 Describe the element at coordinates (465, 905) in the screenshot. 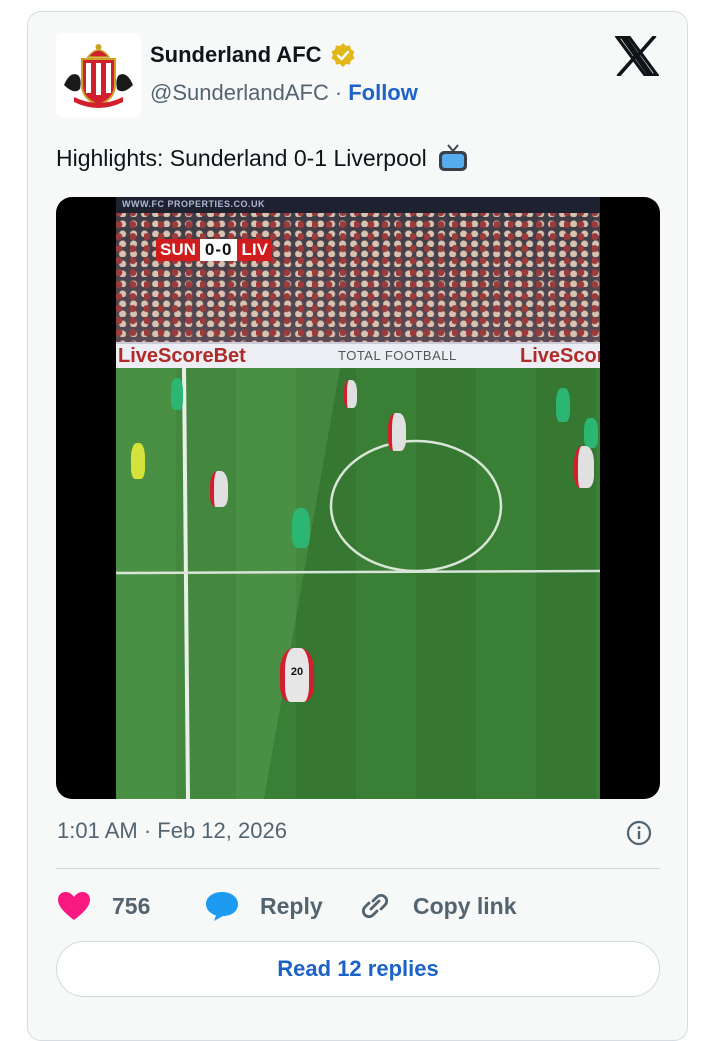

I see `copy-link-label: Copy link` at that location.